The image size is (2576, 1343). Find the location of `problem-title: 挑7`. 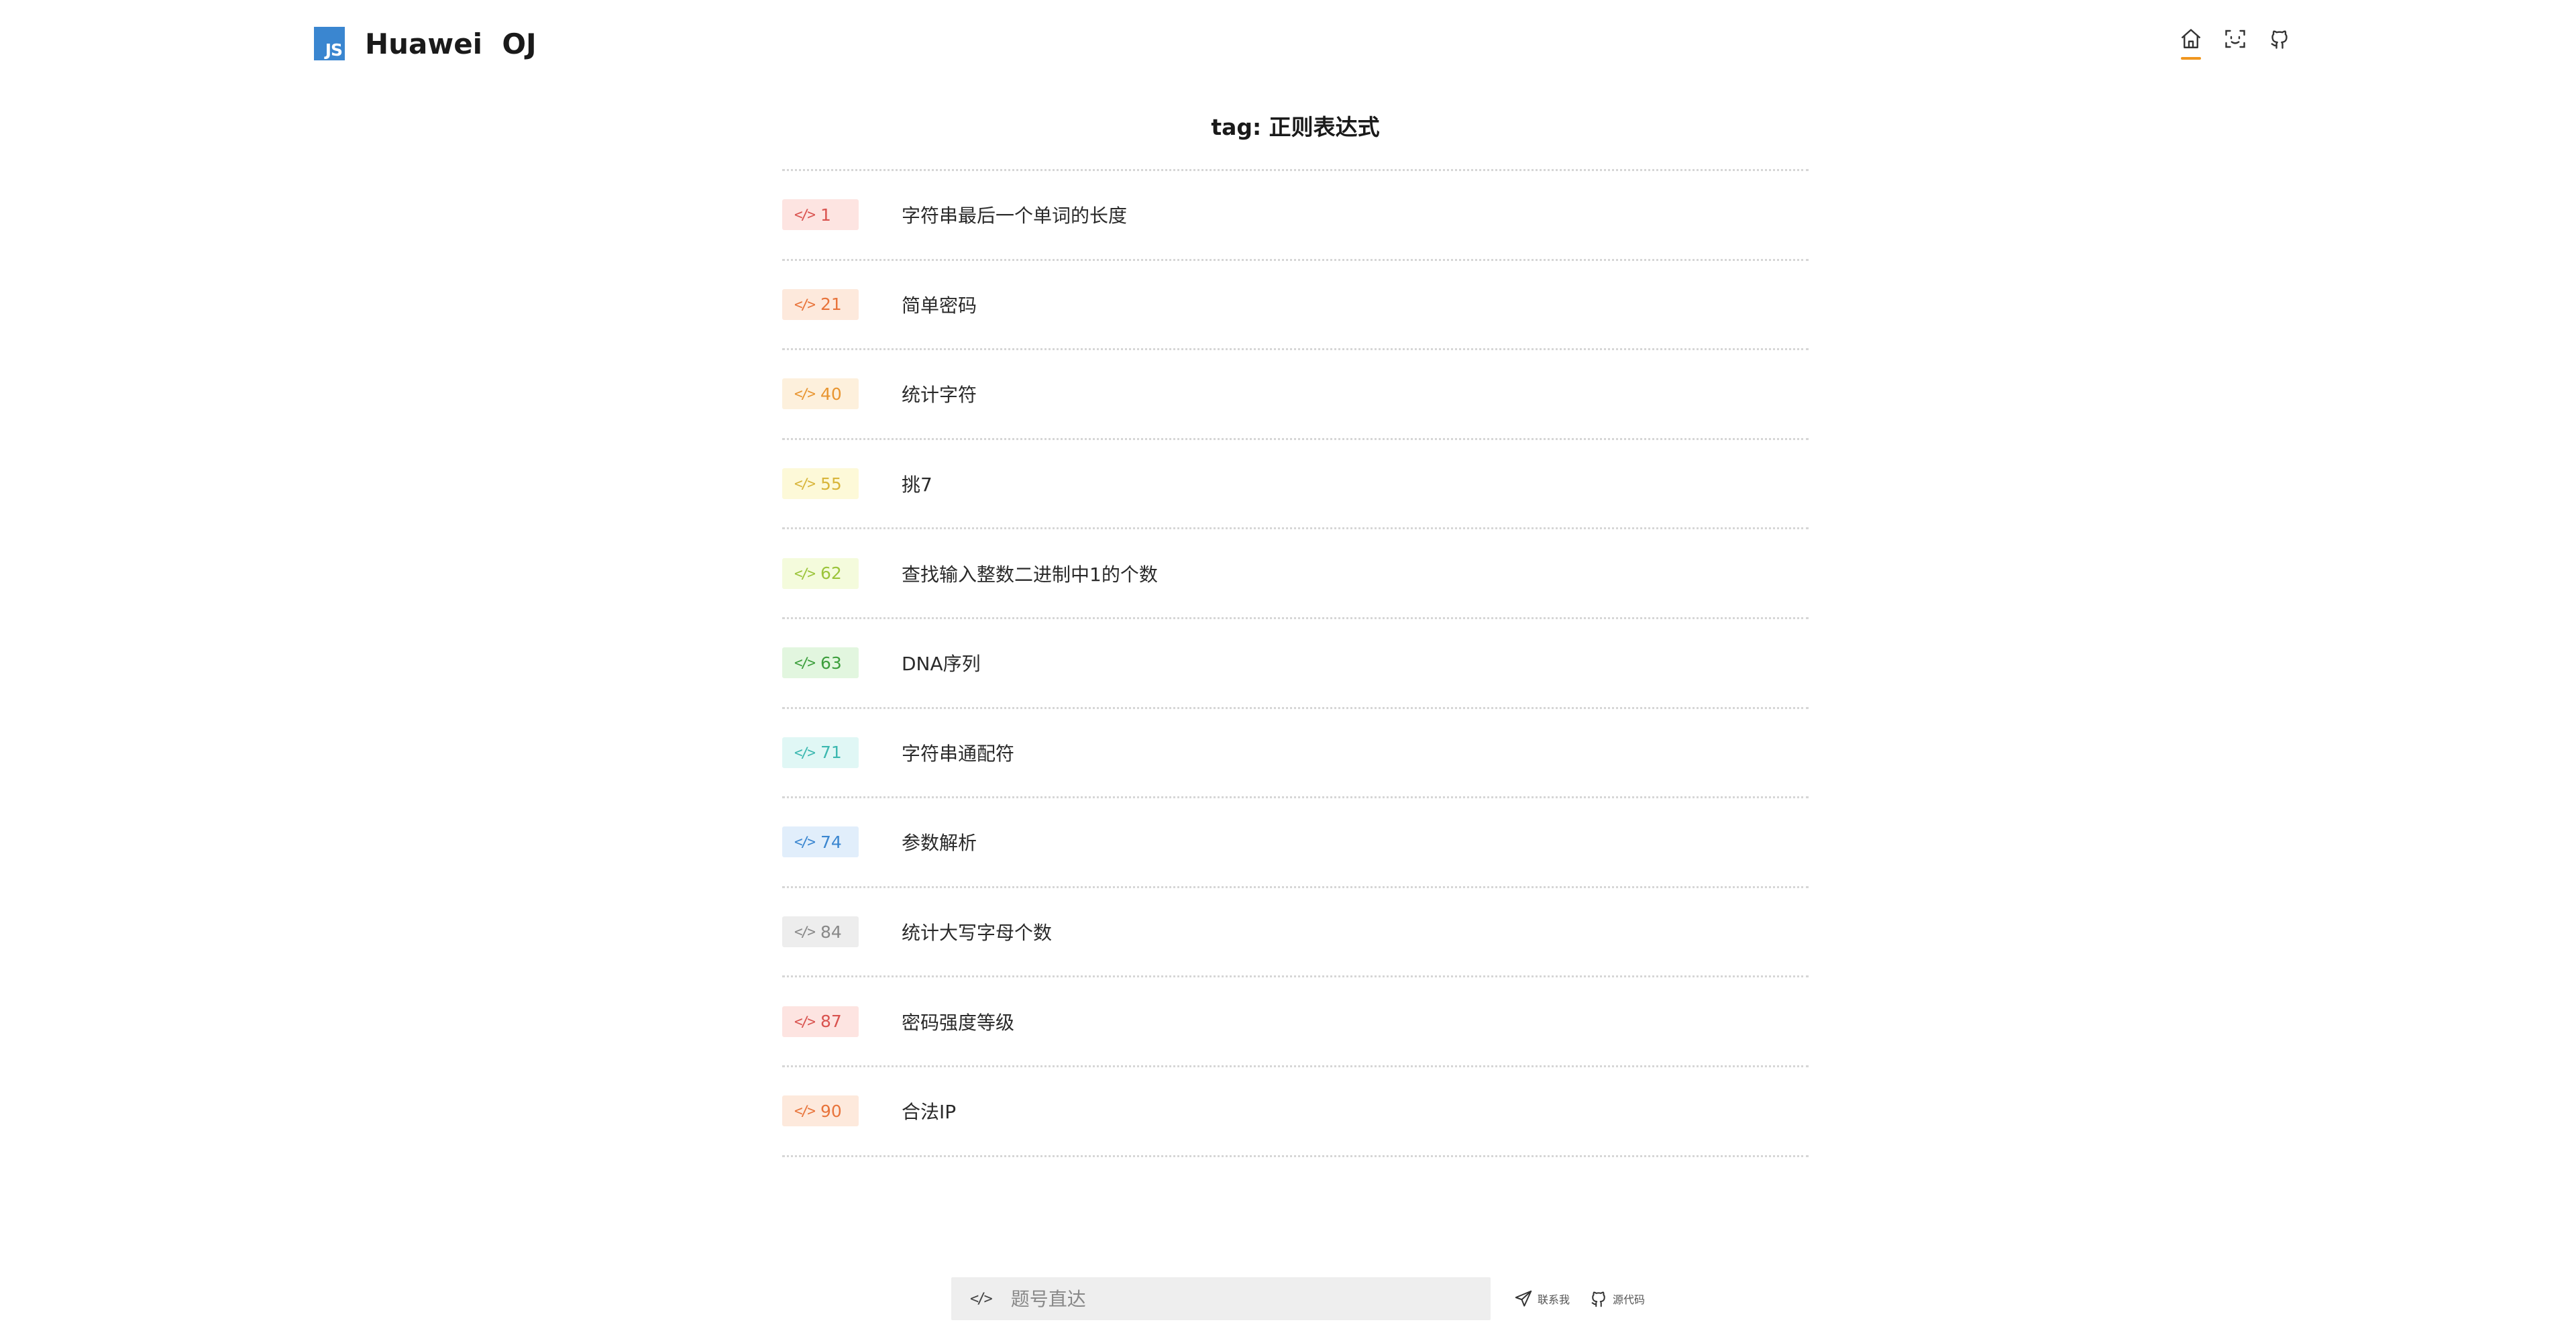

problem-title: 挑7 is located at coordinates (917, 483).